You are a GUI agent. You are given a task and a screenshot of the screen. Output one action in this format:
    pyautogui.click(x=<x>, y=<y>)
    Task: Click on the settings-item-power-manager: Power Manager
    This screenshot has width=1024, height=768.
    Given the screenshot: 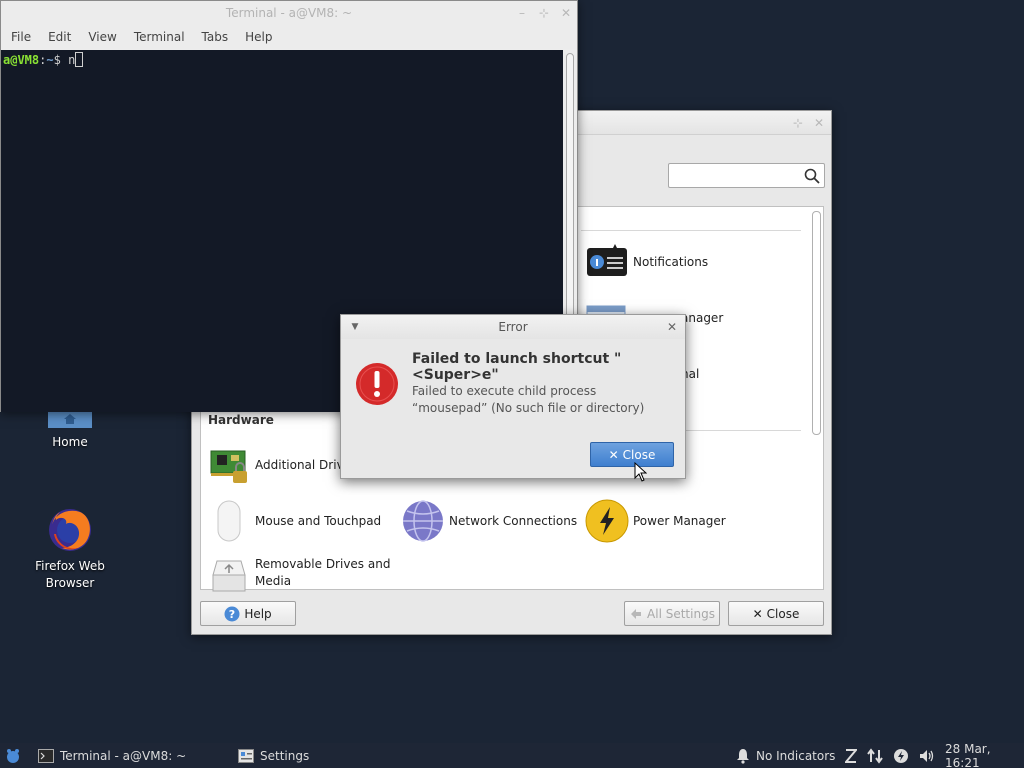 What is the action you would take?
    pyautogui.click(x=655, y=521)
    